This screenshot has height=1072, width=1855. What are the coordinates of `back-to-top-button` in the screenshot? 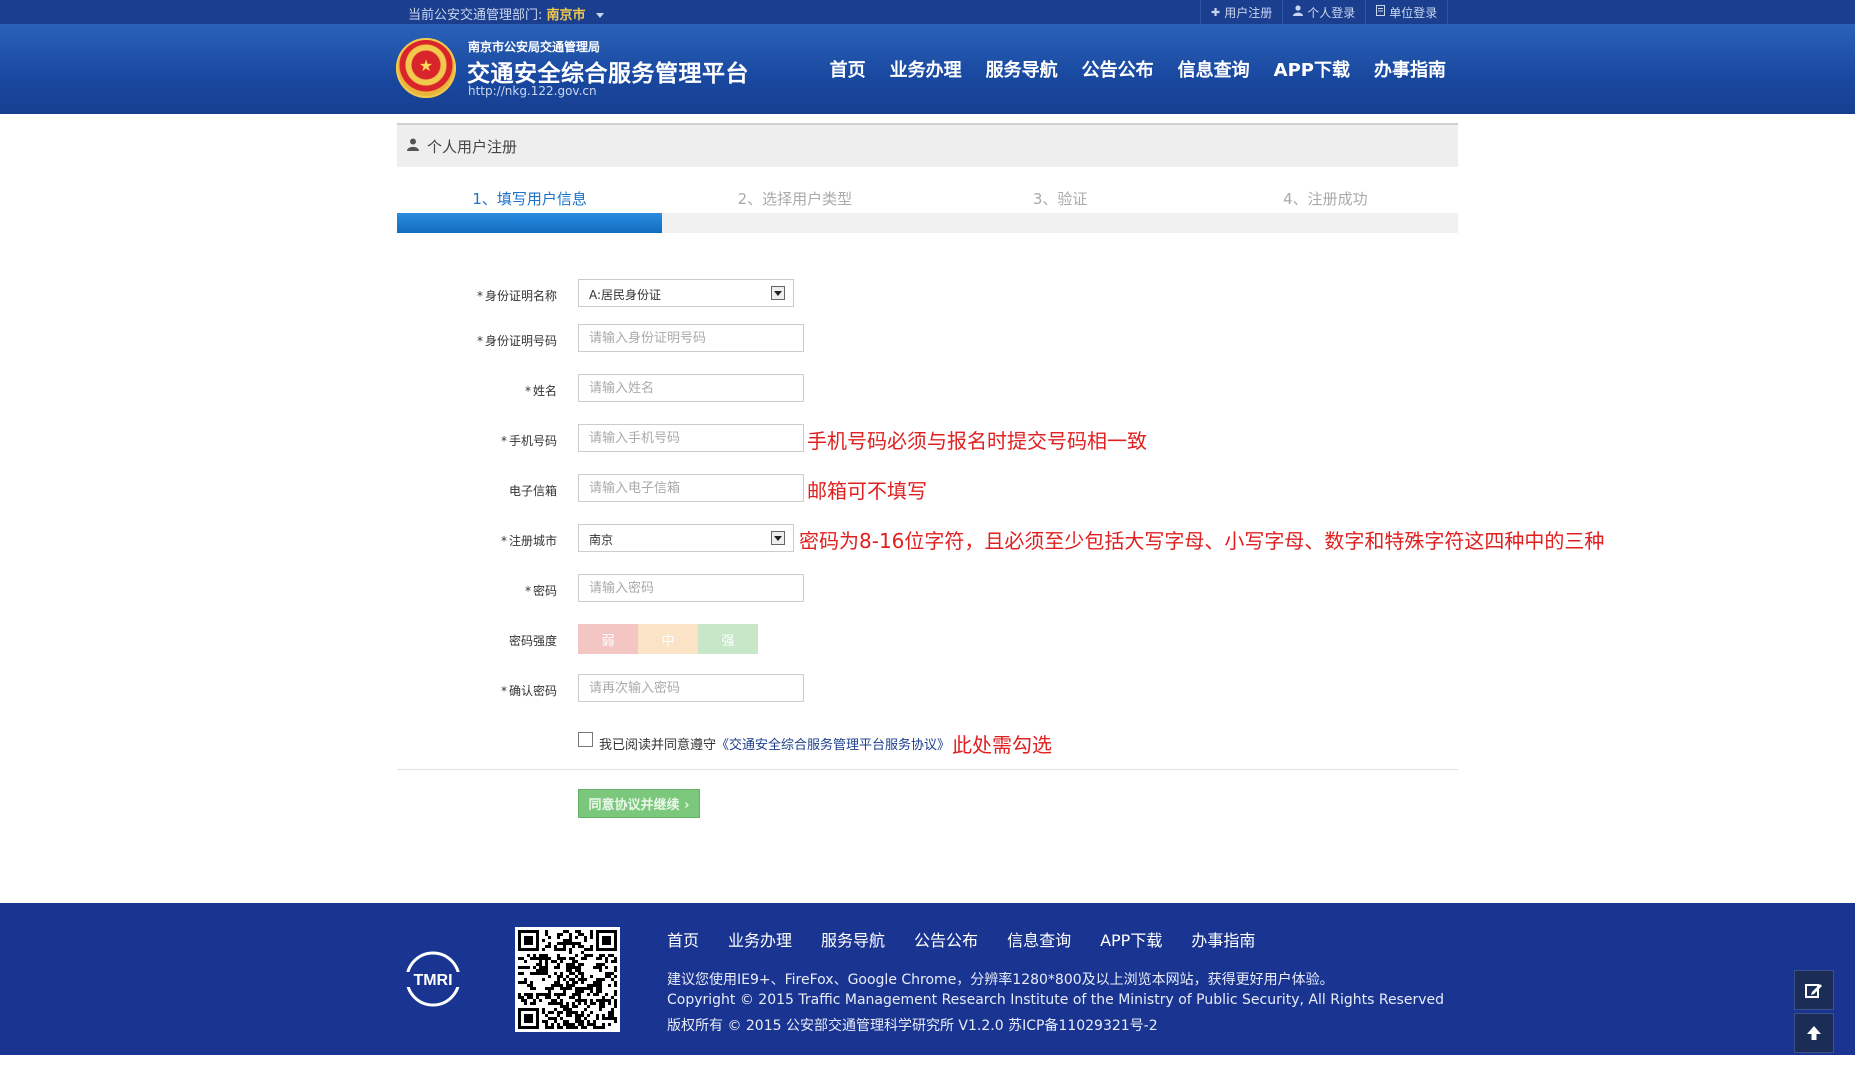 It's located at (1814, 1033).